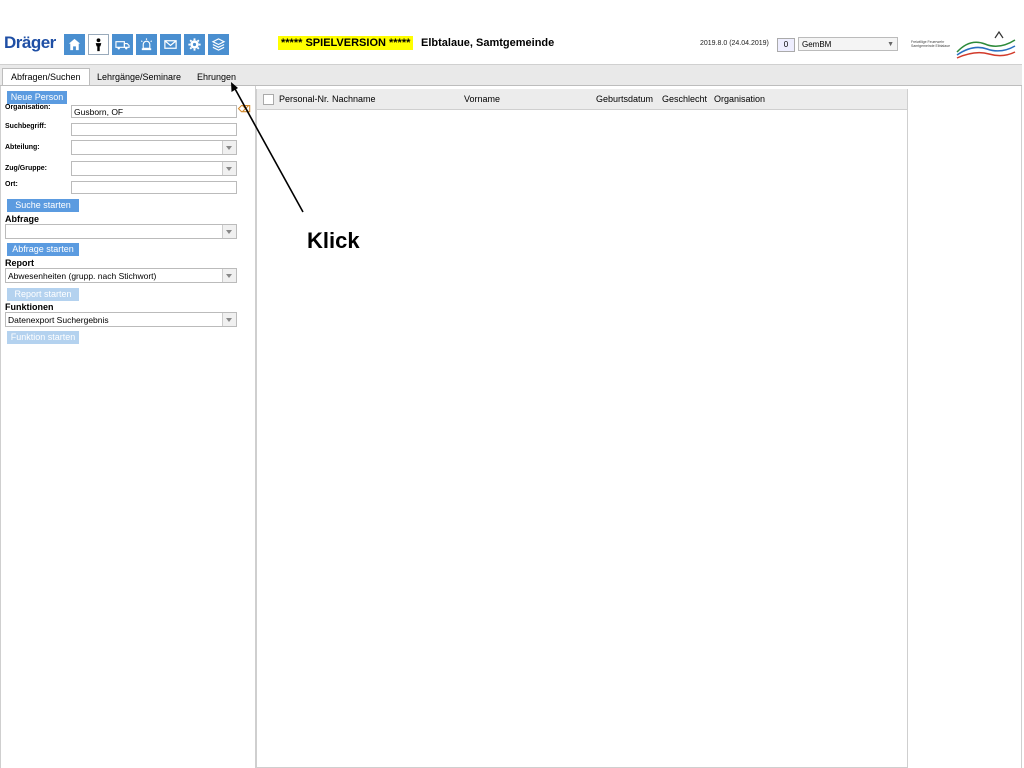  What do you see at coordinates (43, 249) in the screenshot?
I see `query-start-button: Abfrage starten` at bounding box center [43, 249].